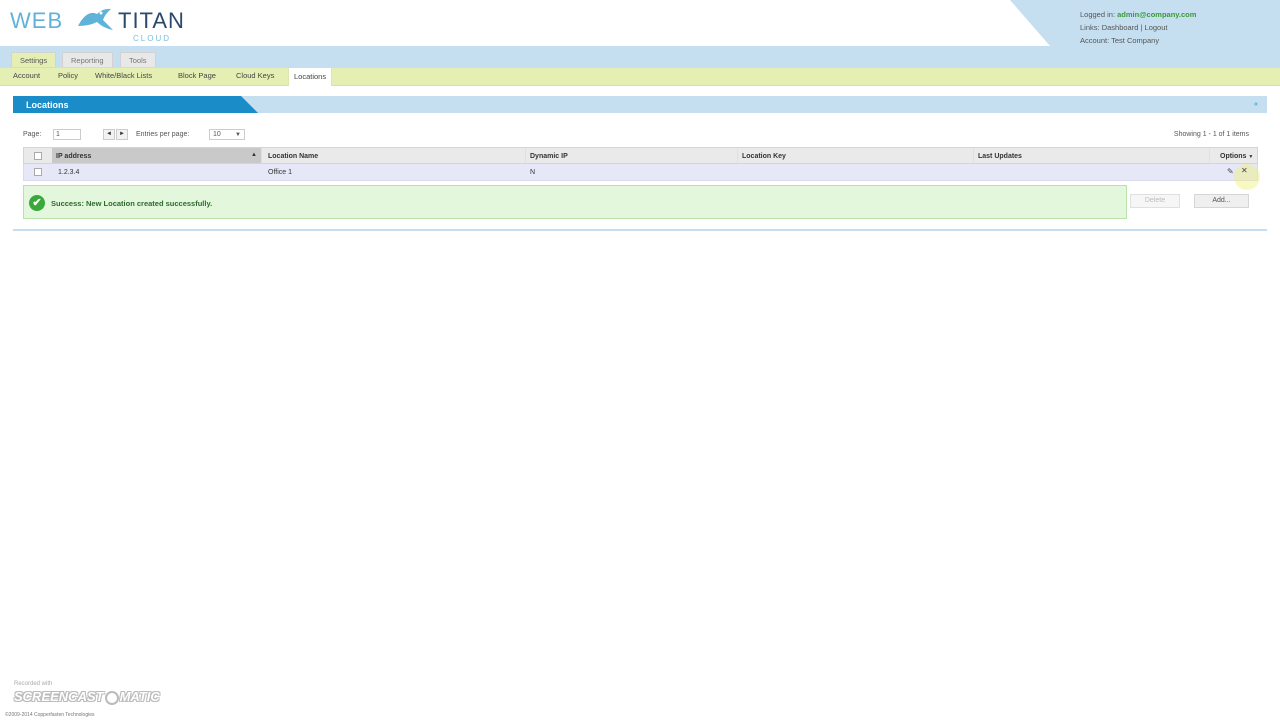  I want to click on col-options: Options ▼, so click(1236, 155).